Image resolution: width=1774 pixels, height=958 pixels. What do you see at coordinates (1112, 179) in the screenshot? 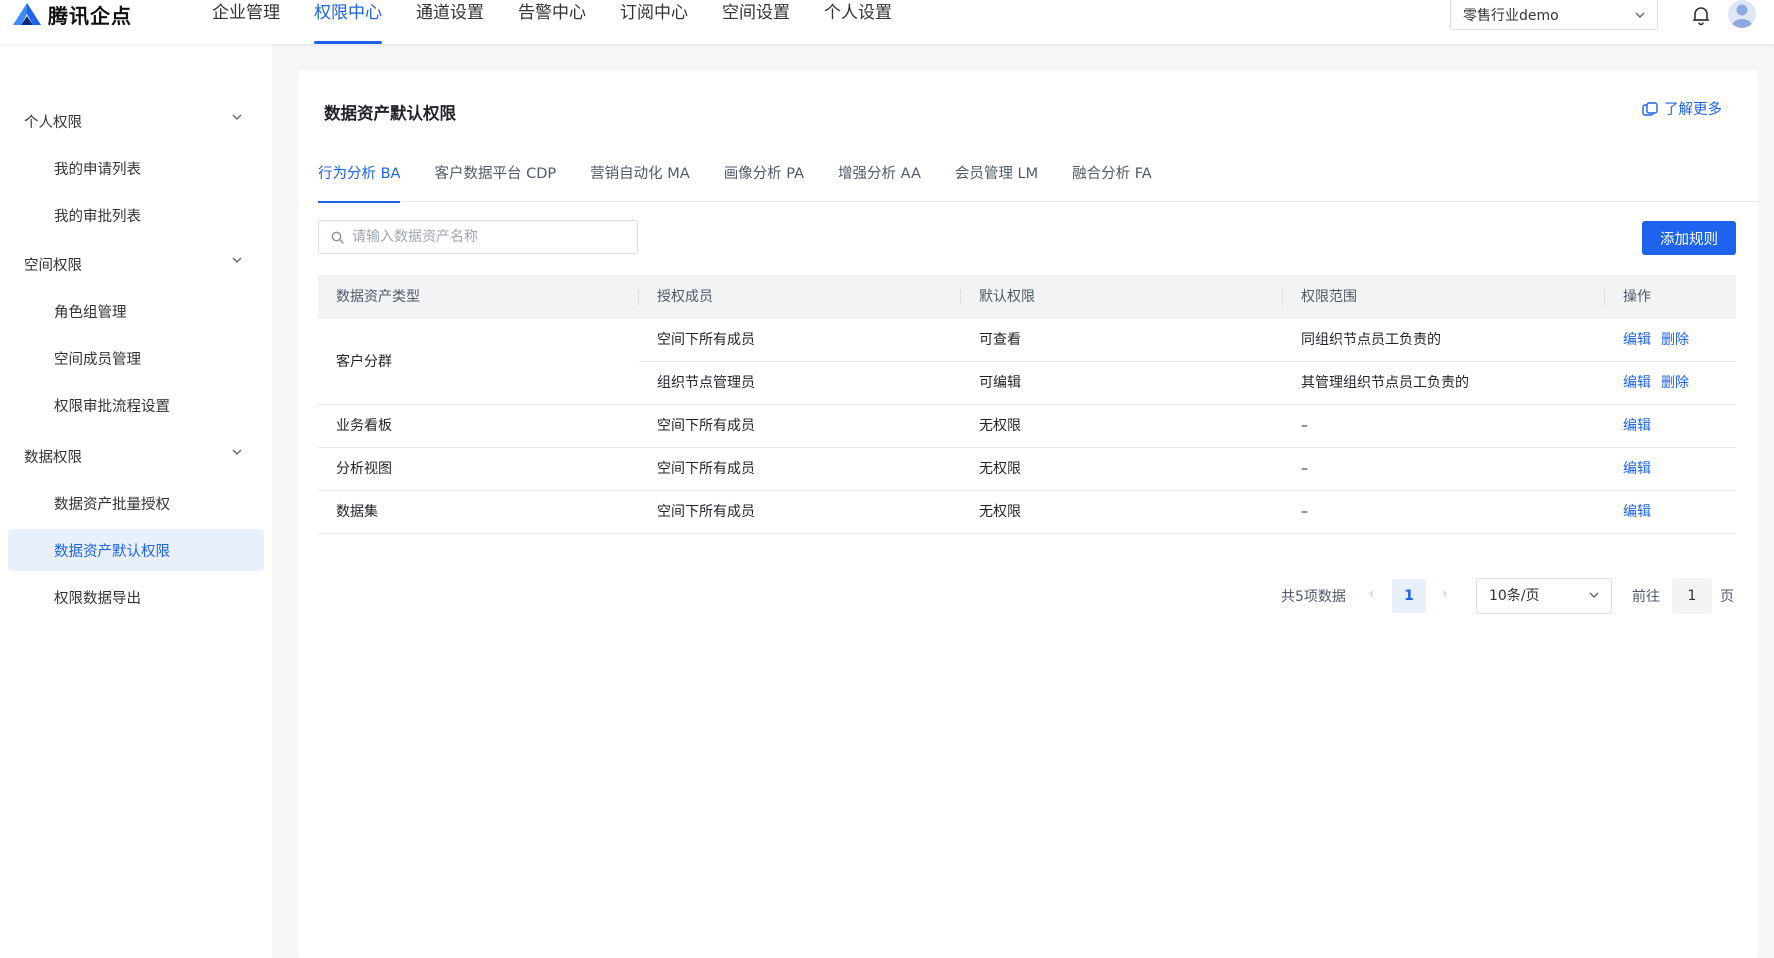
I see `tab-fa: 融合分析 FA` at bounding box center [1112, 179].